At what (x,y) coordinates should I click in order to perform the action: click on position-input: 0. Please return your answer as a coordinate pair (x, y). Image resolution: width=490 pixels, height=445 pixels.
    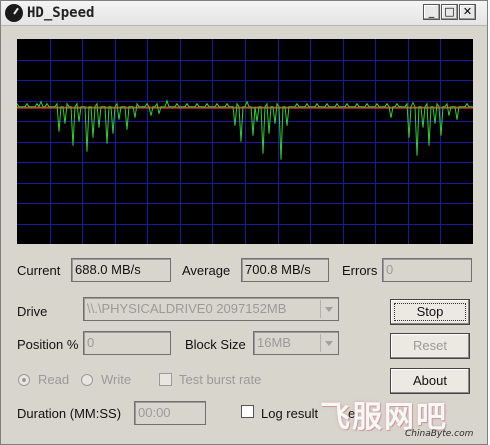
    Looking at the image, I should click on (127, 343).